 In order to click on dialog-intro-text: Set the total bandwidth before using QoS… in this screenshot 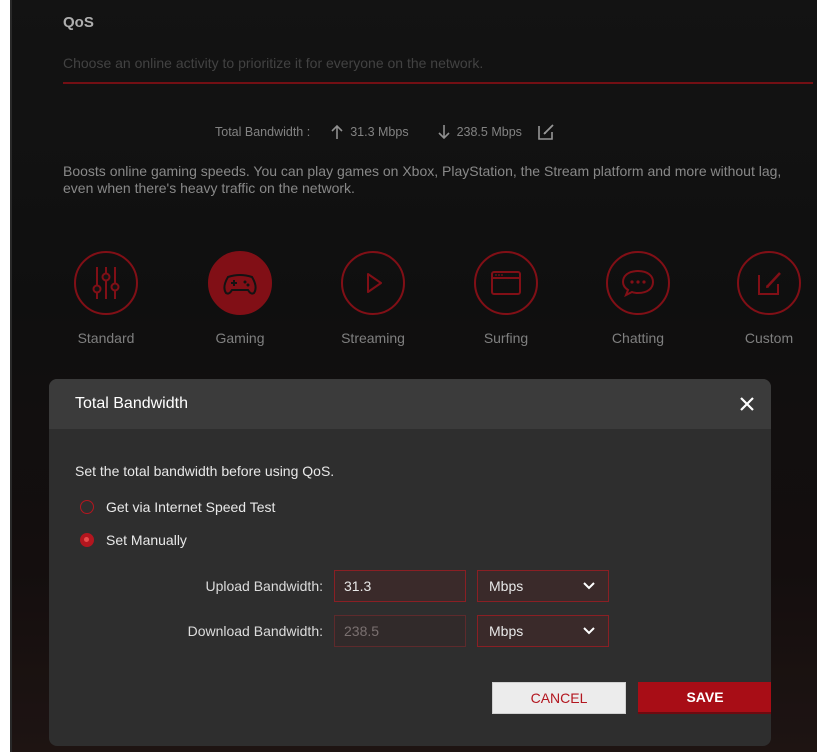, I will do `click(205, 471)`.